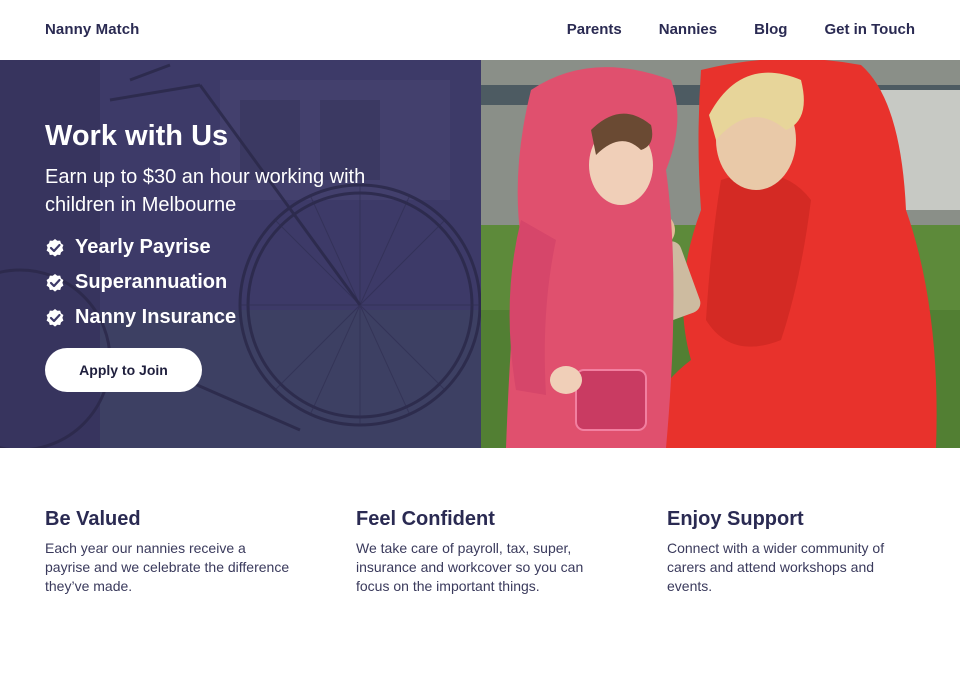  Describe the element at coordinates (869, 29) in the screenshot. I see `nav-link-get-in-touch: Get in Touch` at that location.